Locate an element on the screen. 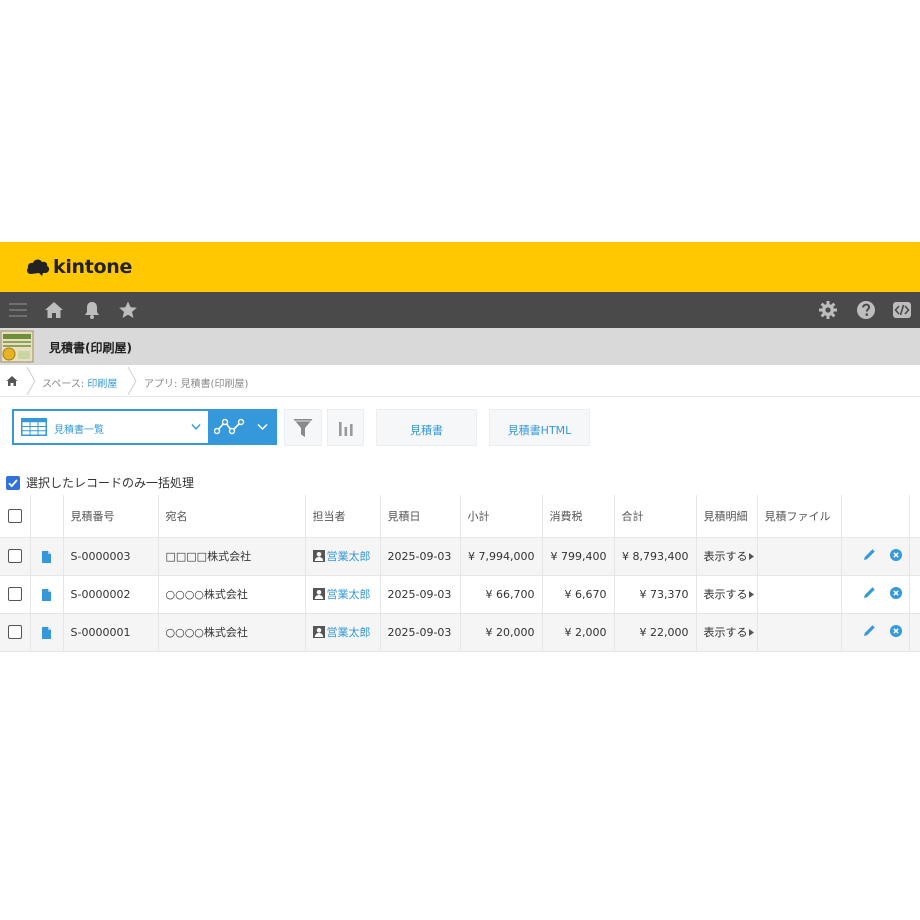  quote-button: 見積書 is located at coordinates (426, 427).